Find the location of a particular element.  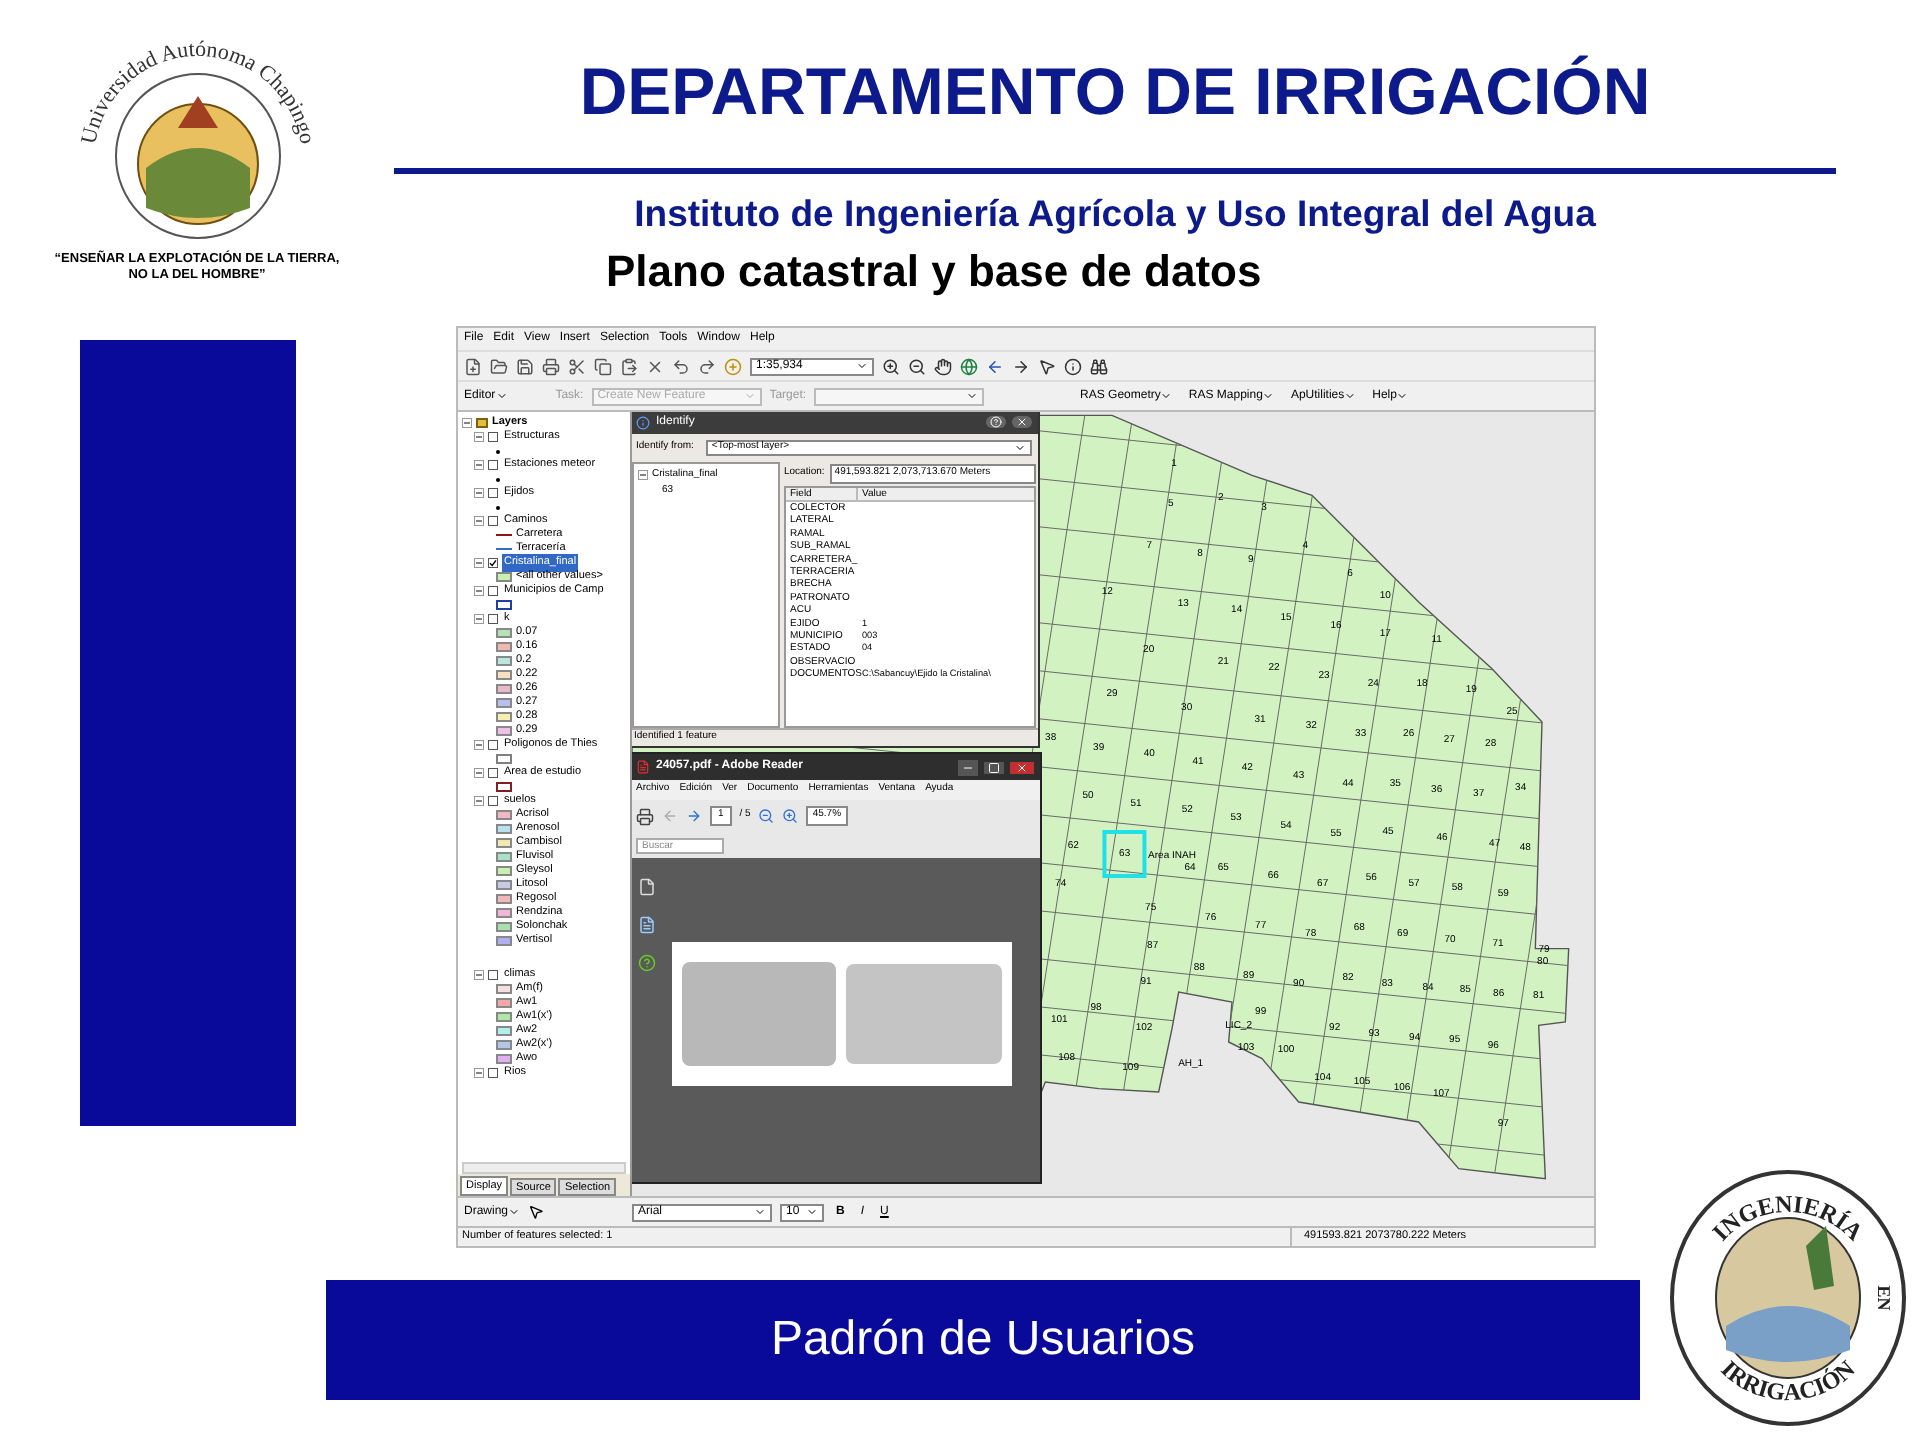

minimize-icon is located at coordinates (968, 767).